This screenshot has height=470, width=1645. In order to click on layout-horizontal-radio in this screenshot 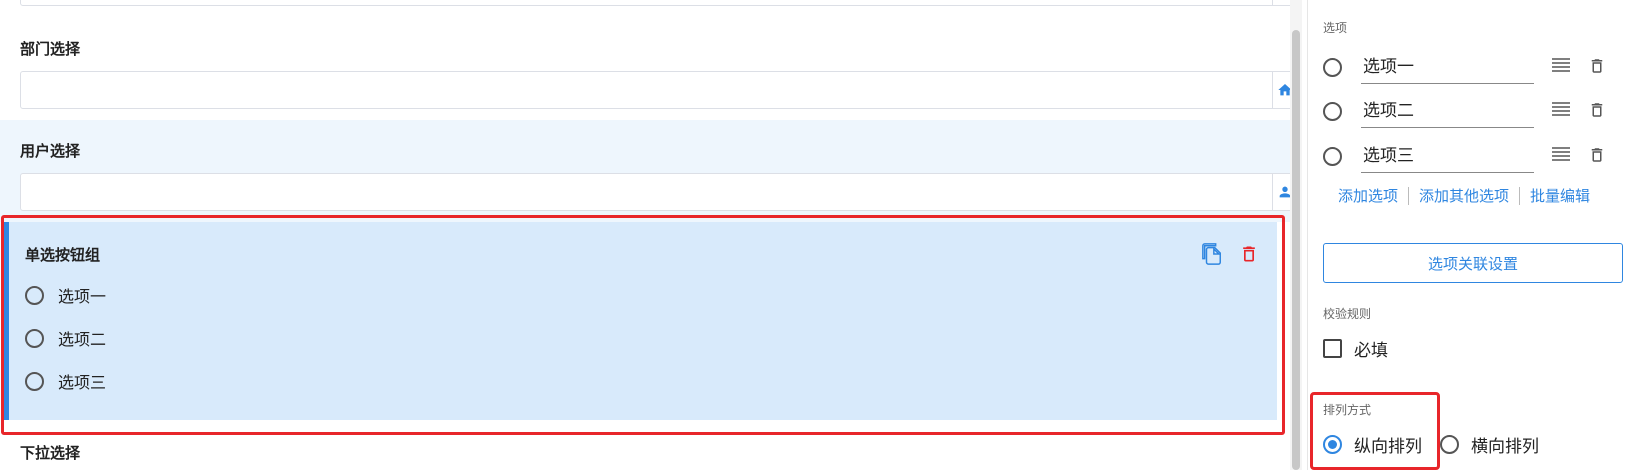, I will do `click(1449, 444)`.